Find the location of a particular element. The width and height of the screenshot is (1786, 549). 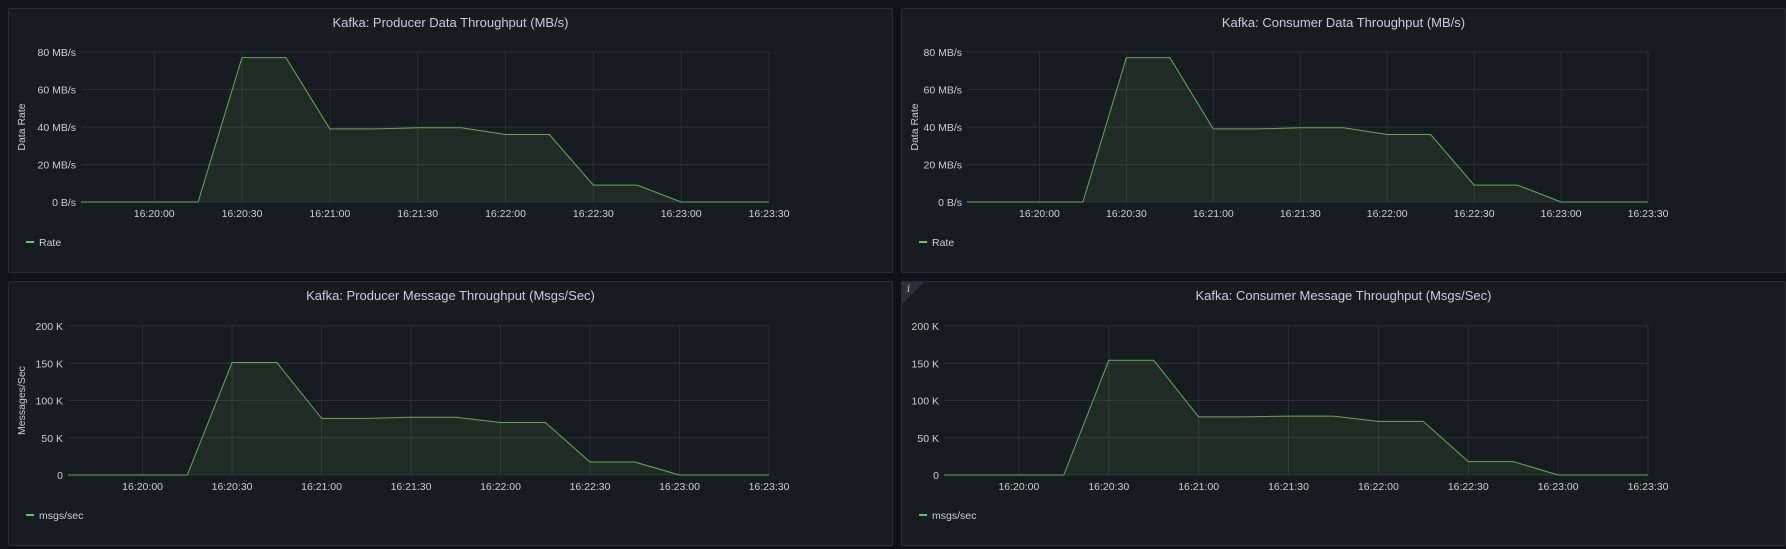

y-axis-label: Messages/Sec is located at coordinates (22, 400).